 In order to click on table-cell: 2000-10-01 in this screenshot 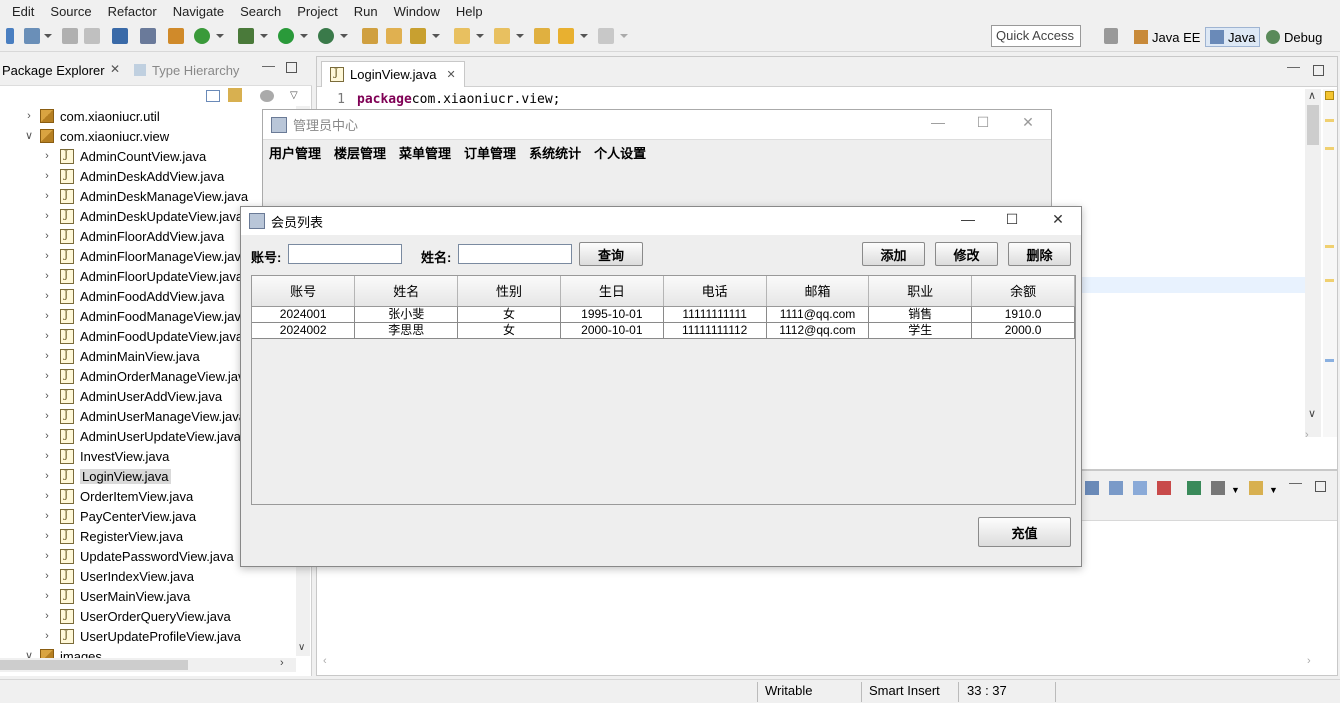, I will do `click(612, 330)`.